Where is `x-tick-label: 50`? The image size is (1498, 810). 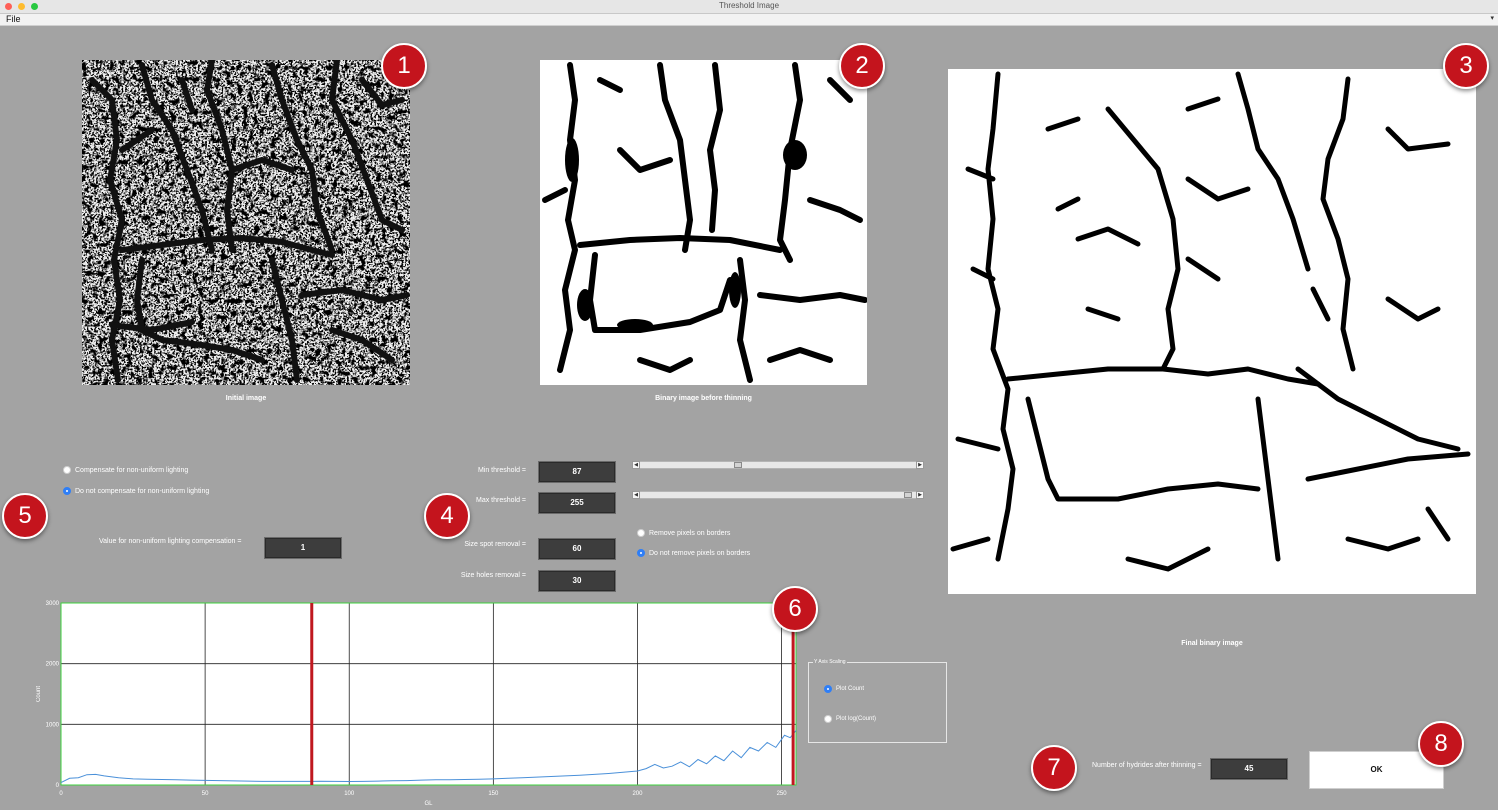 x-tick-label: 50 is located at coordinates (205, 794).